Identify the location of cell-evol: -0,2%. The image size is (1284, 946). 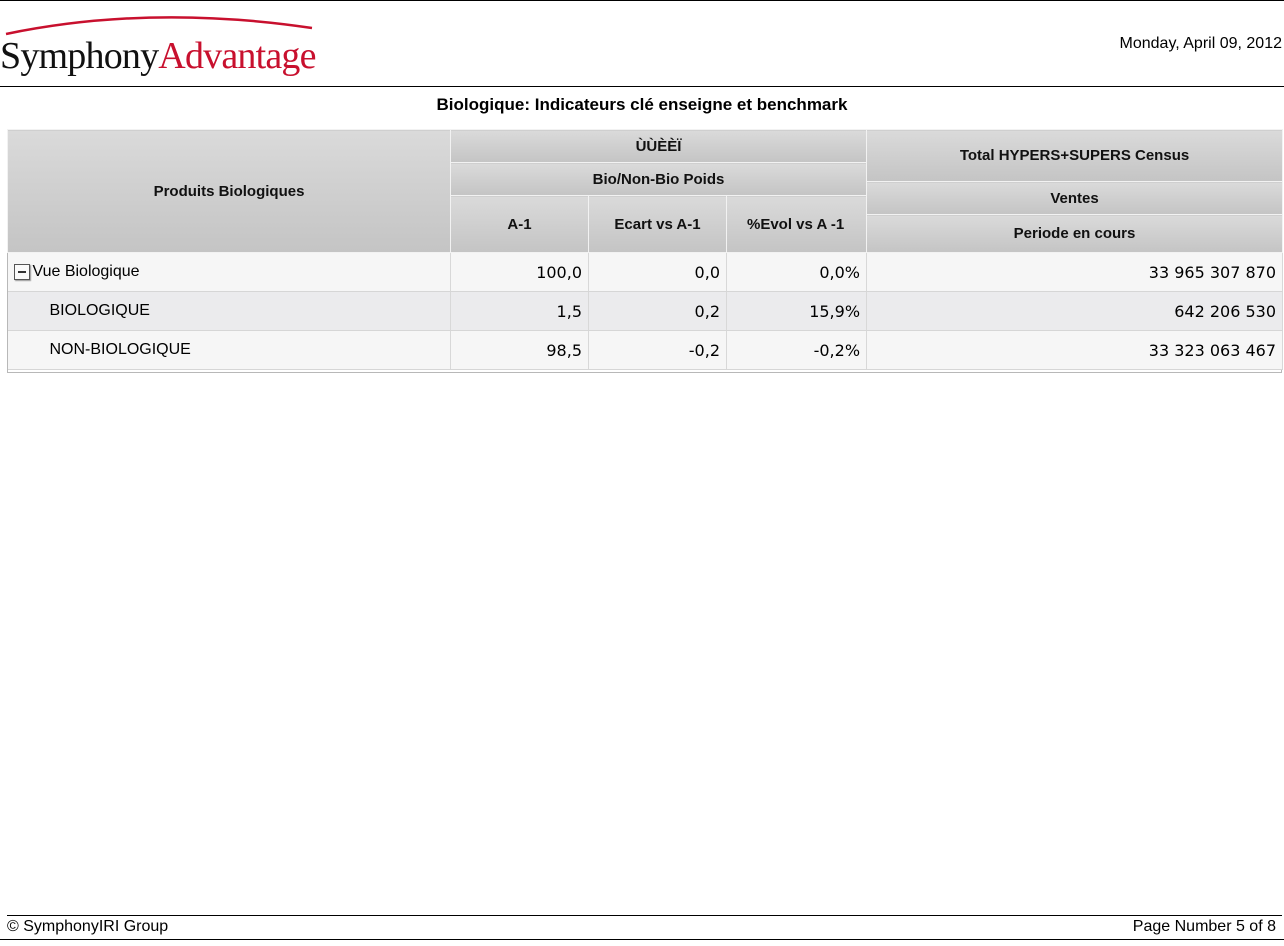
(797, 350).